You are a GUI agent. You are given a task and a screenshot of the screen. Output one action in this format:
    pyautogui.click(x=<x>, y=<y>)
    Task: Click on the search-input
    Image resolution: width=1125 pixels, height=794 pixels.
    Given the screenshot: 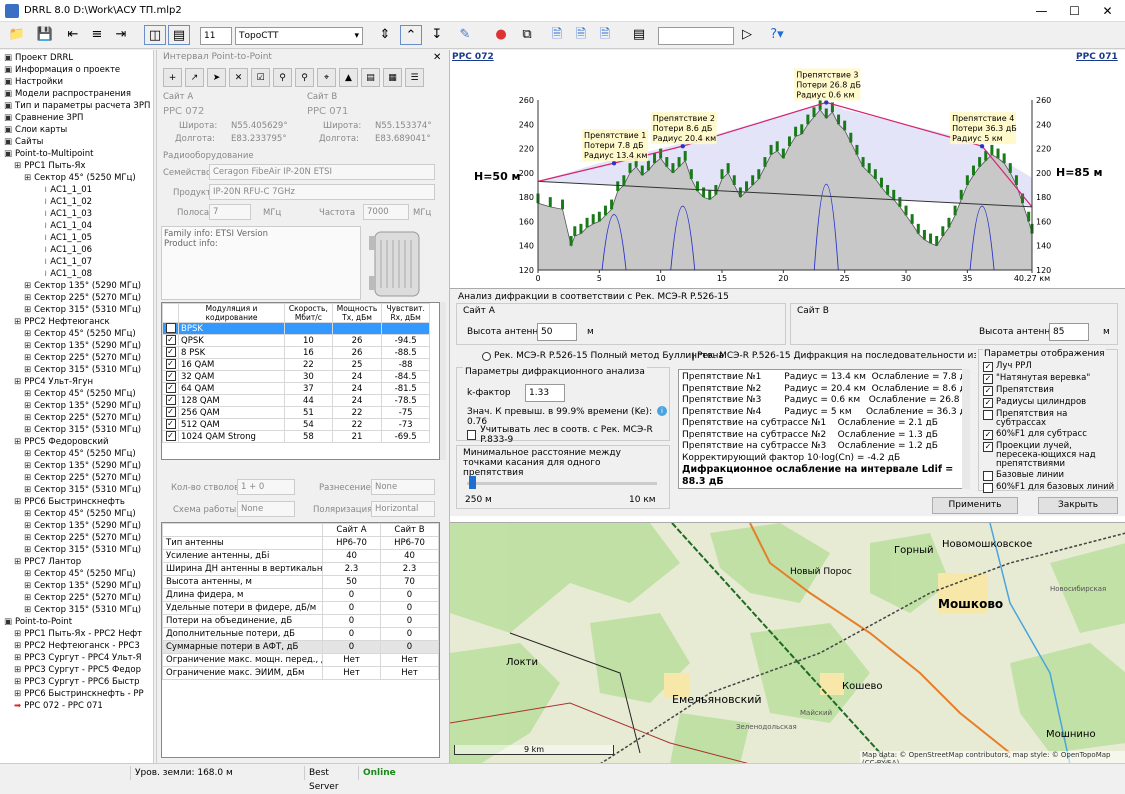 What is the action you would take?
    pyautogui.click(x=696, y=36)
    